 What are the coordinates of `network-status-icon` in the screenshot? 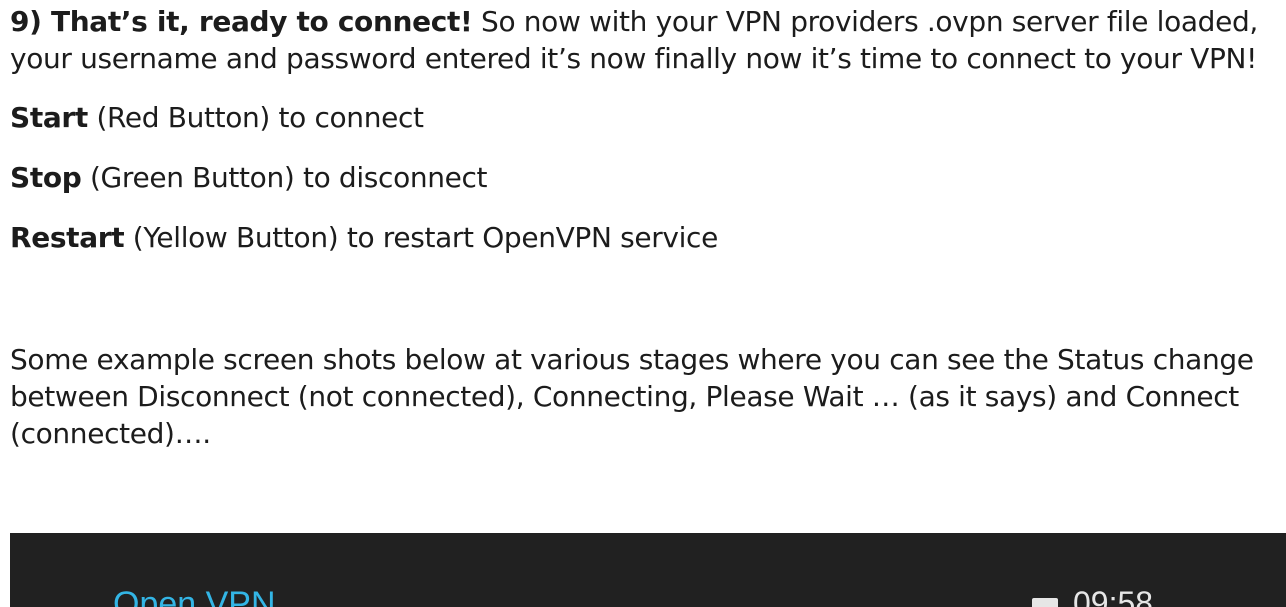 It's located at (1045, 602).